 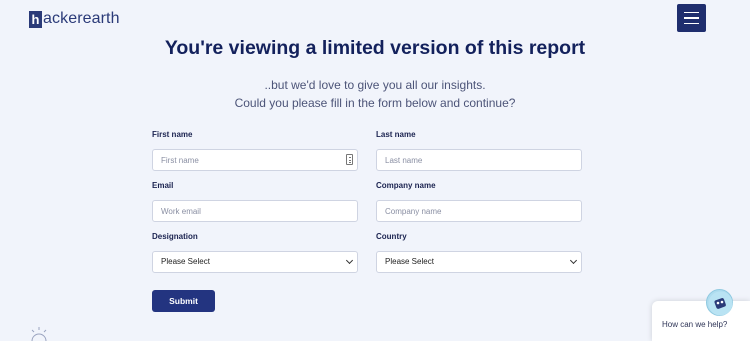 I want to click on first-name-group: First name, so click(x=255, y=150).